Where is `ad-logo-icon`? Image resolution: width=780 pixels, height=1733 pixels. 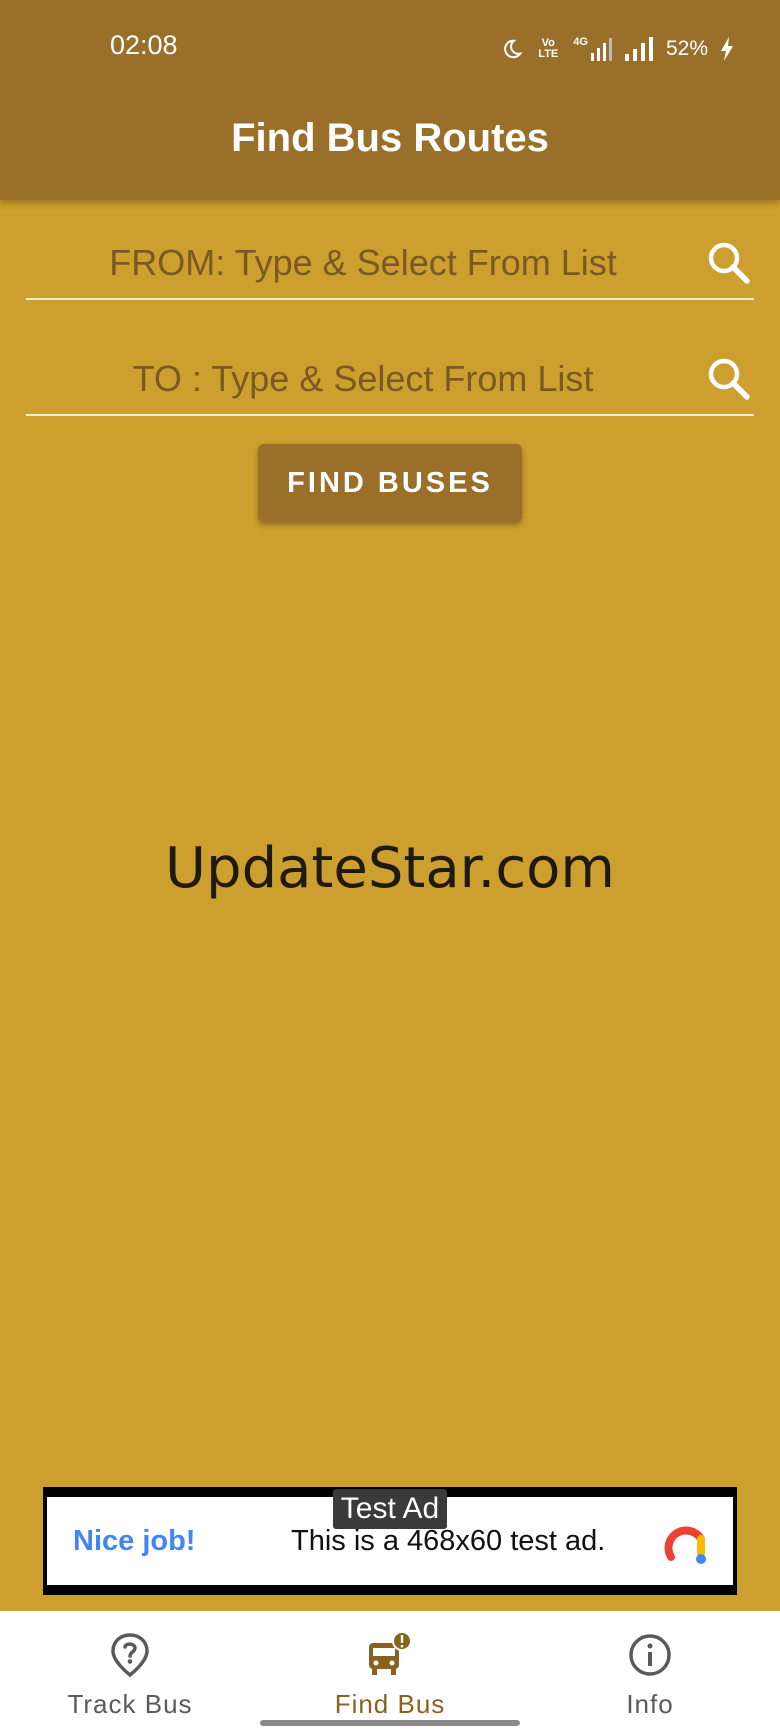
ad-logo-icon is located at coordinates (685, 1545).